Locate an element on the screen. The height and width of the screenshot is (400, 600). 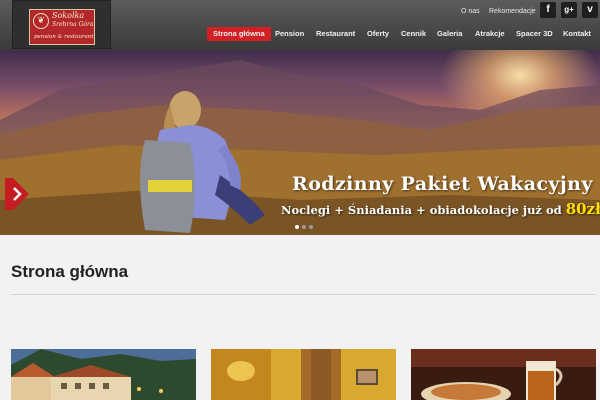
facebook-icon: f is located at coordinates (548, 10).